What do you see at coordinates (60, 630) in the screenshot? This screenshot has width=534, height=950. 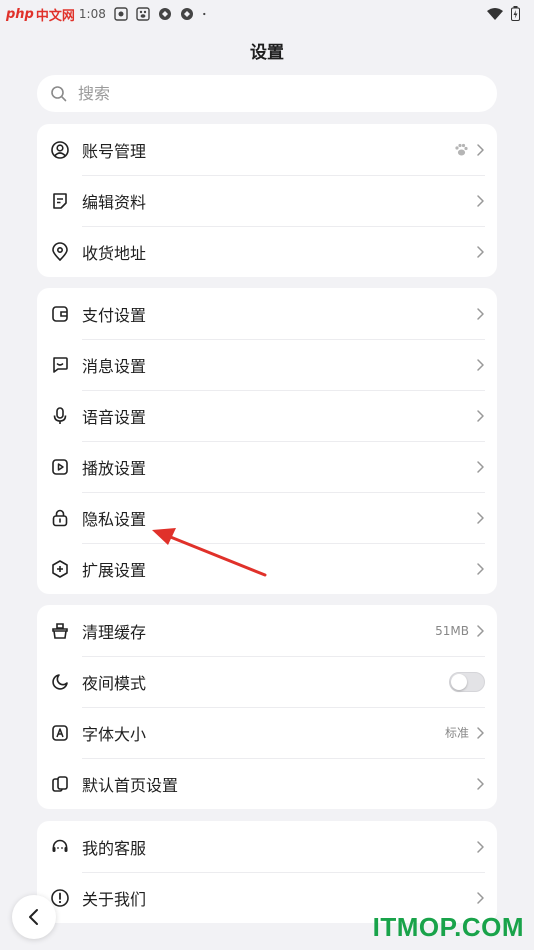 I see `broom-icon` at bounding box center [60, 630].